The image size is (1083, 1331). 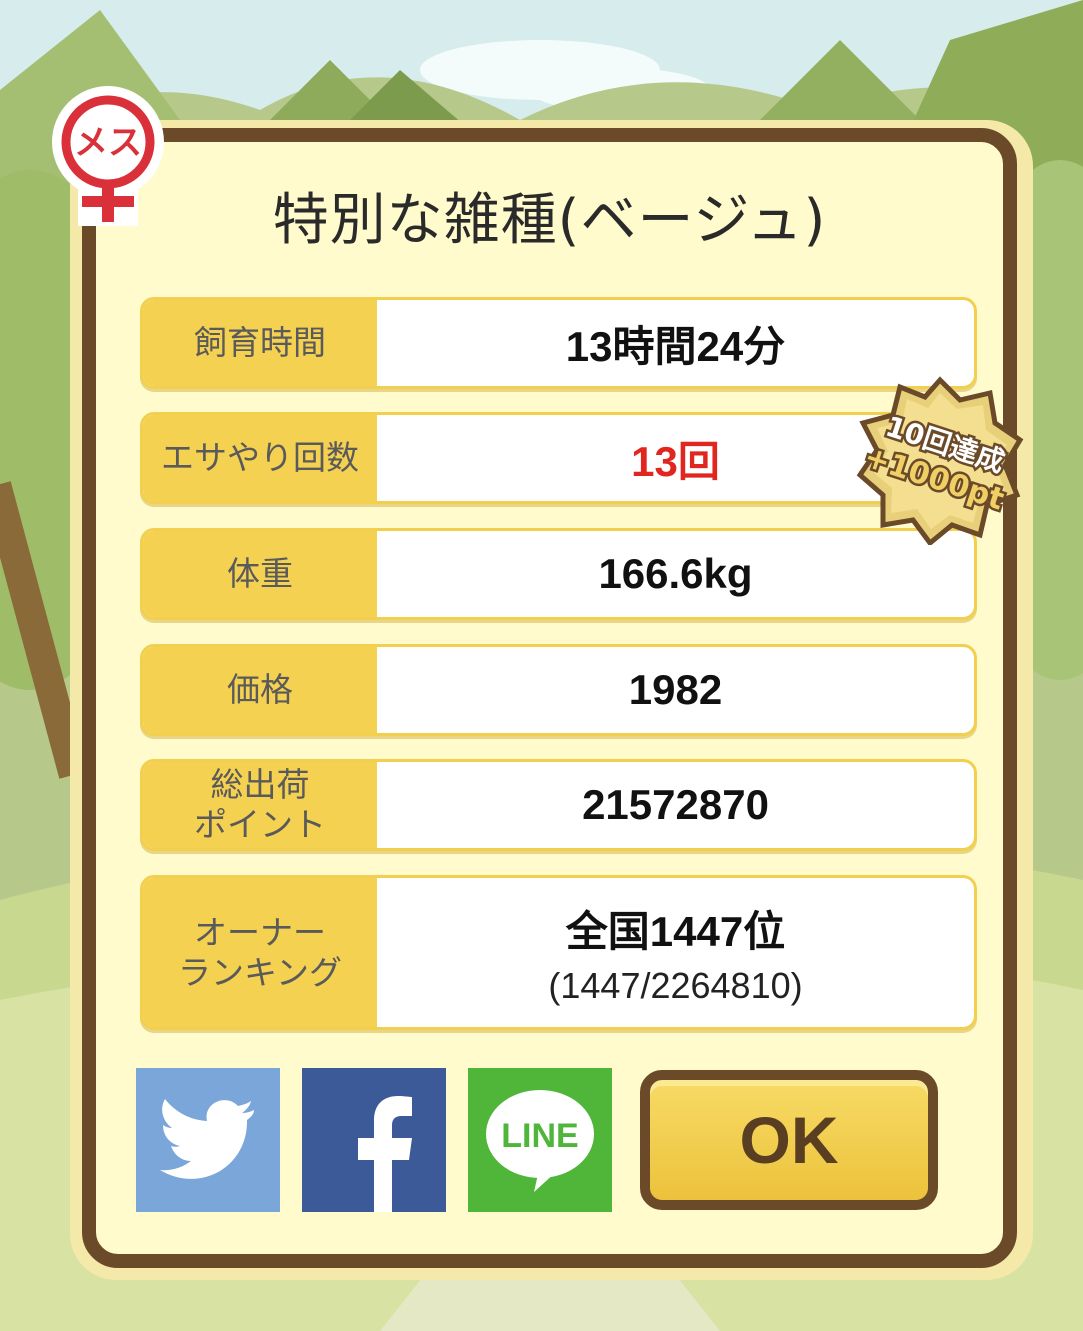 What do you see at coordinates (259, 972) in the screenshot?
I see `stat-label-line2: ランキング` at bounding box center [259, 972].